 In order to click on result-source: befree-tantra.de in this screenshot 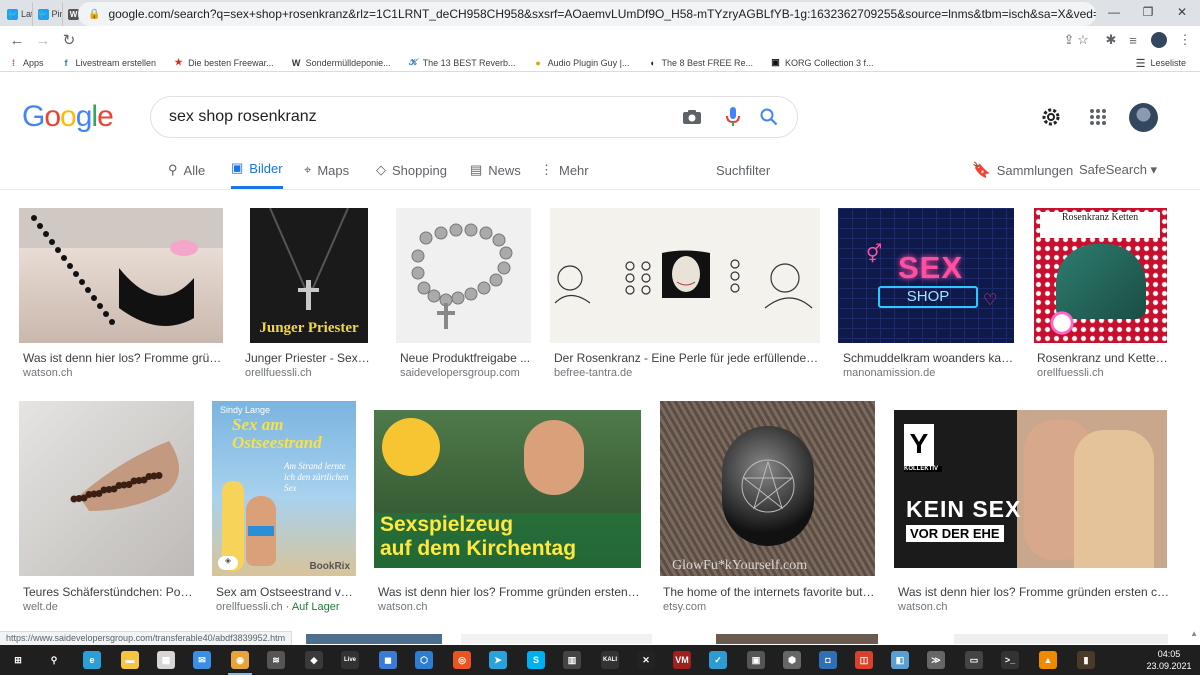, I will do `click(686, 373)`.